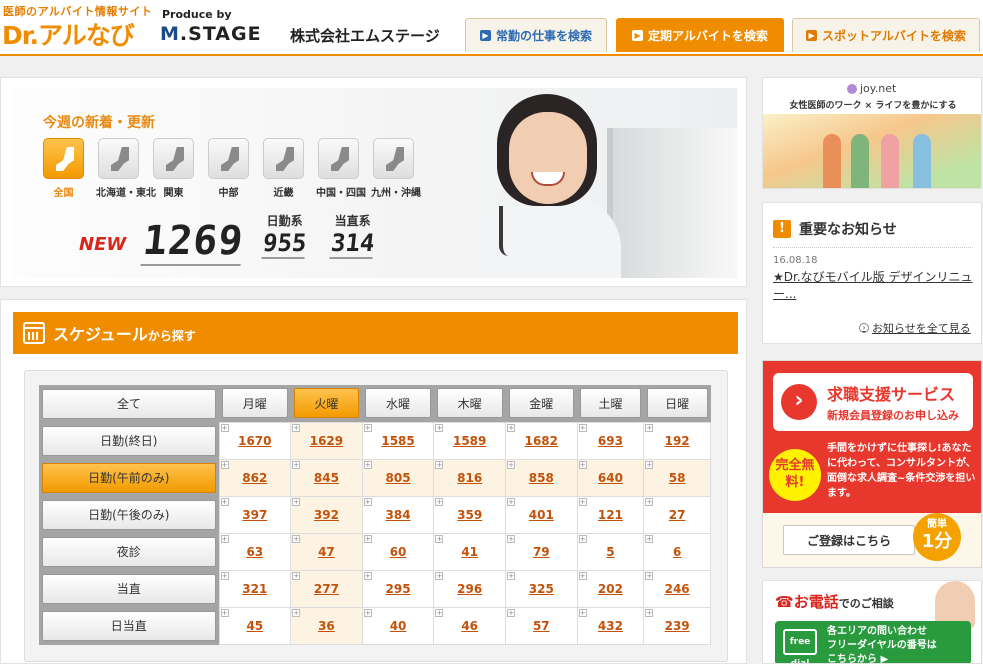 This screenshot has width=983, height=664. What do you see at coordinates (849, 540) in the screenshot?
I see `register-button: ご登録はこちら` at bounding box center [849, 540].